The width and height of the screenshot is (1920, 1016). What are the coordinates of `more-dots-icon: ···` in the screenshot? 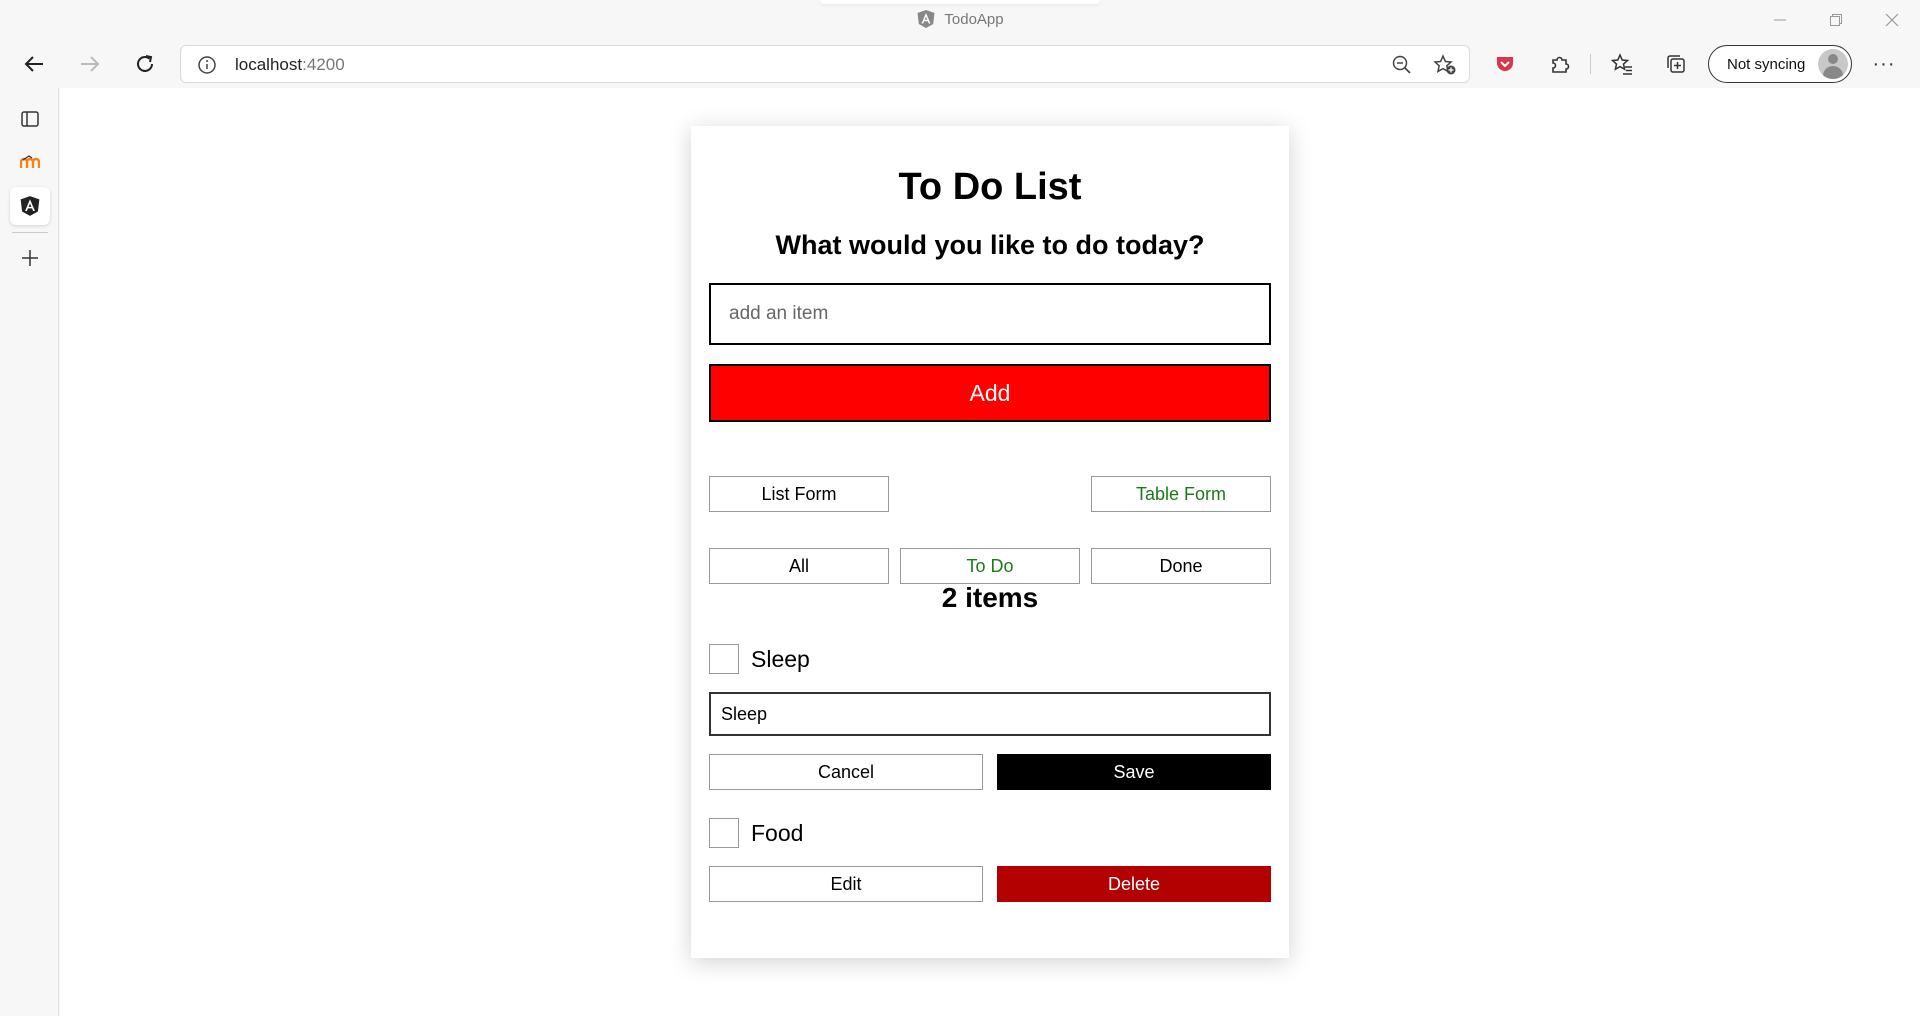 It's located at (1884, 63).